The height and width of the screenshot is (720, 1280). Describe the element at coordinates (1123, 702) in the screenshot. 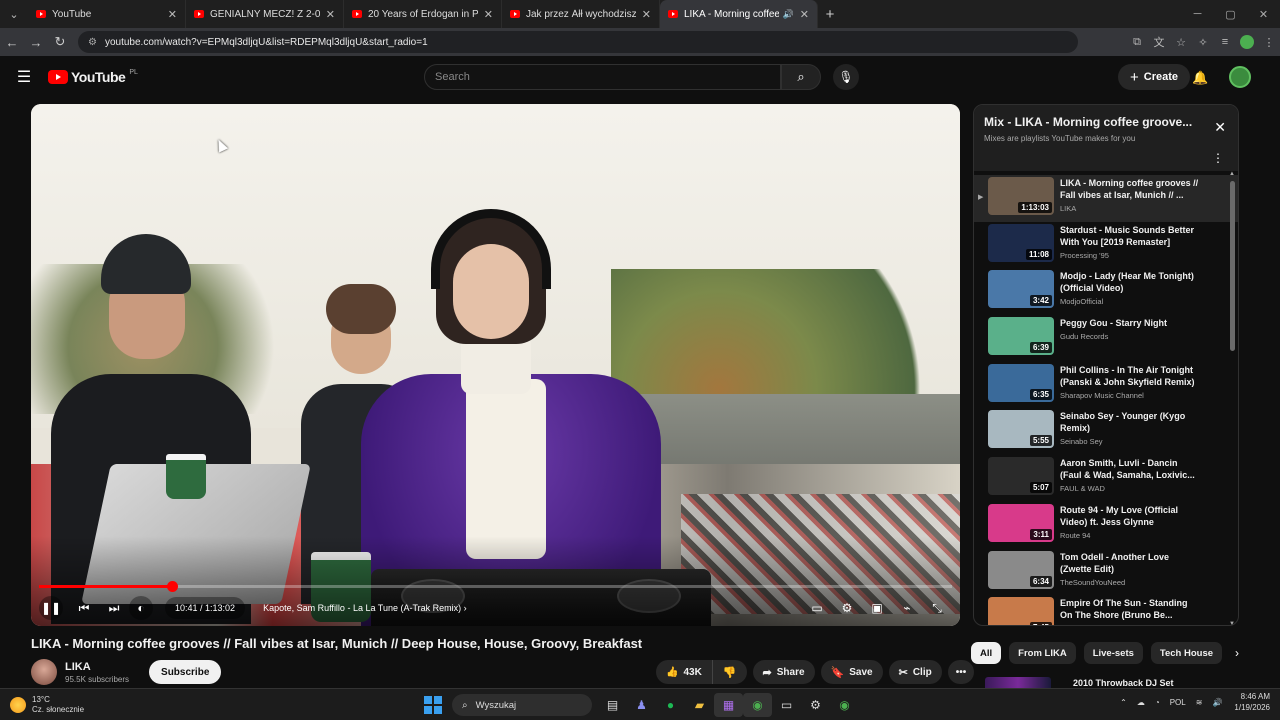

I see `tray-overflow-icon: ⌃` at that location.